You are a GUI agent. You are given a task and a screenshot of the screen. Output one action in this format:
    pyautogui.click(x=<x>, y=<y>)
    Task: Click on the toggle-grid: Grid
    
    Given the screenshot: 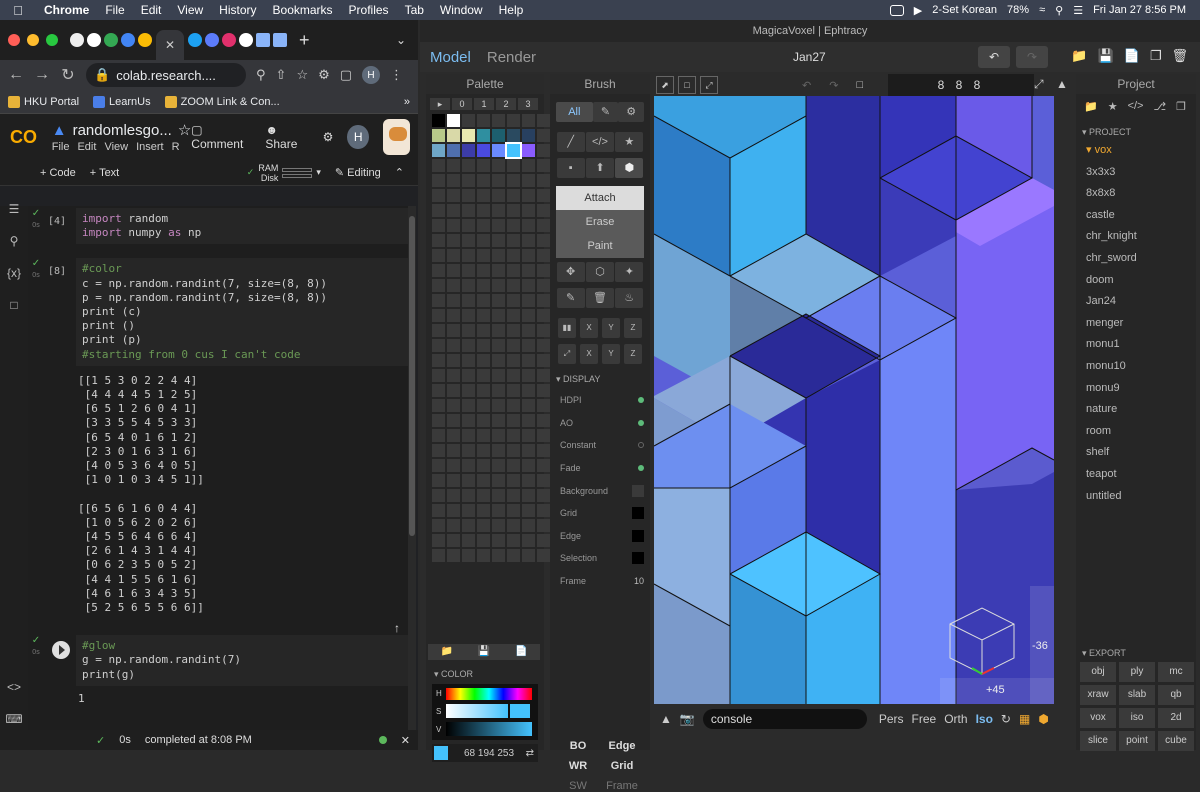 What is the action you would take?
    pyautogui.click(x=622, y=766)
    